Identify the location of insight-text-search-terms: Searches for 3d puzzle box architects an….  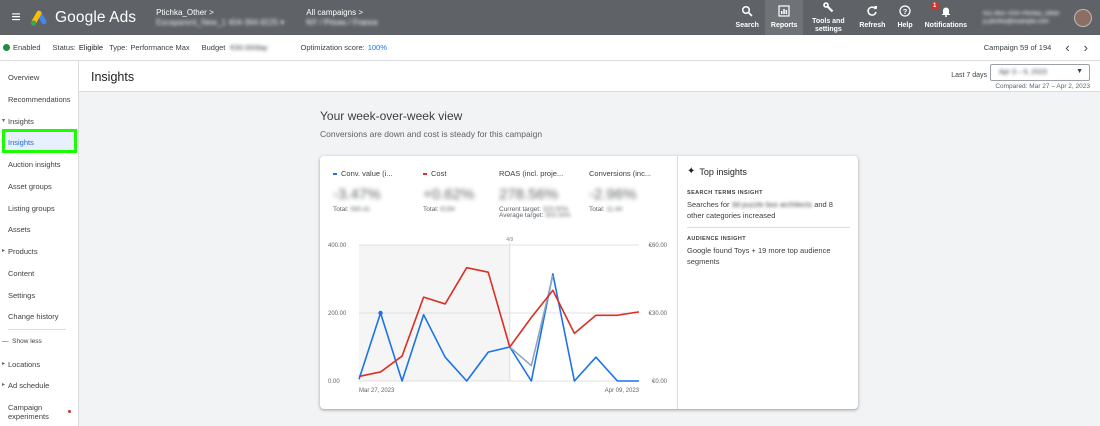
(768, 210).